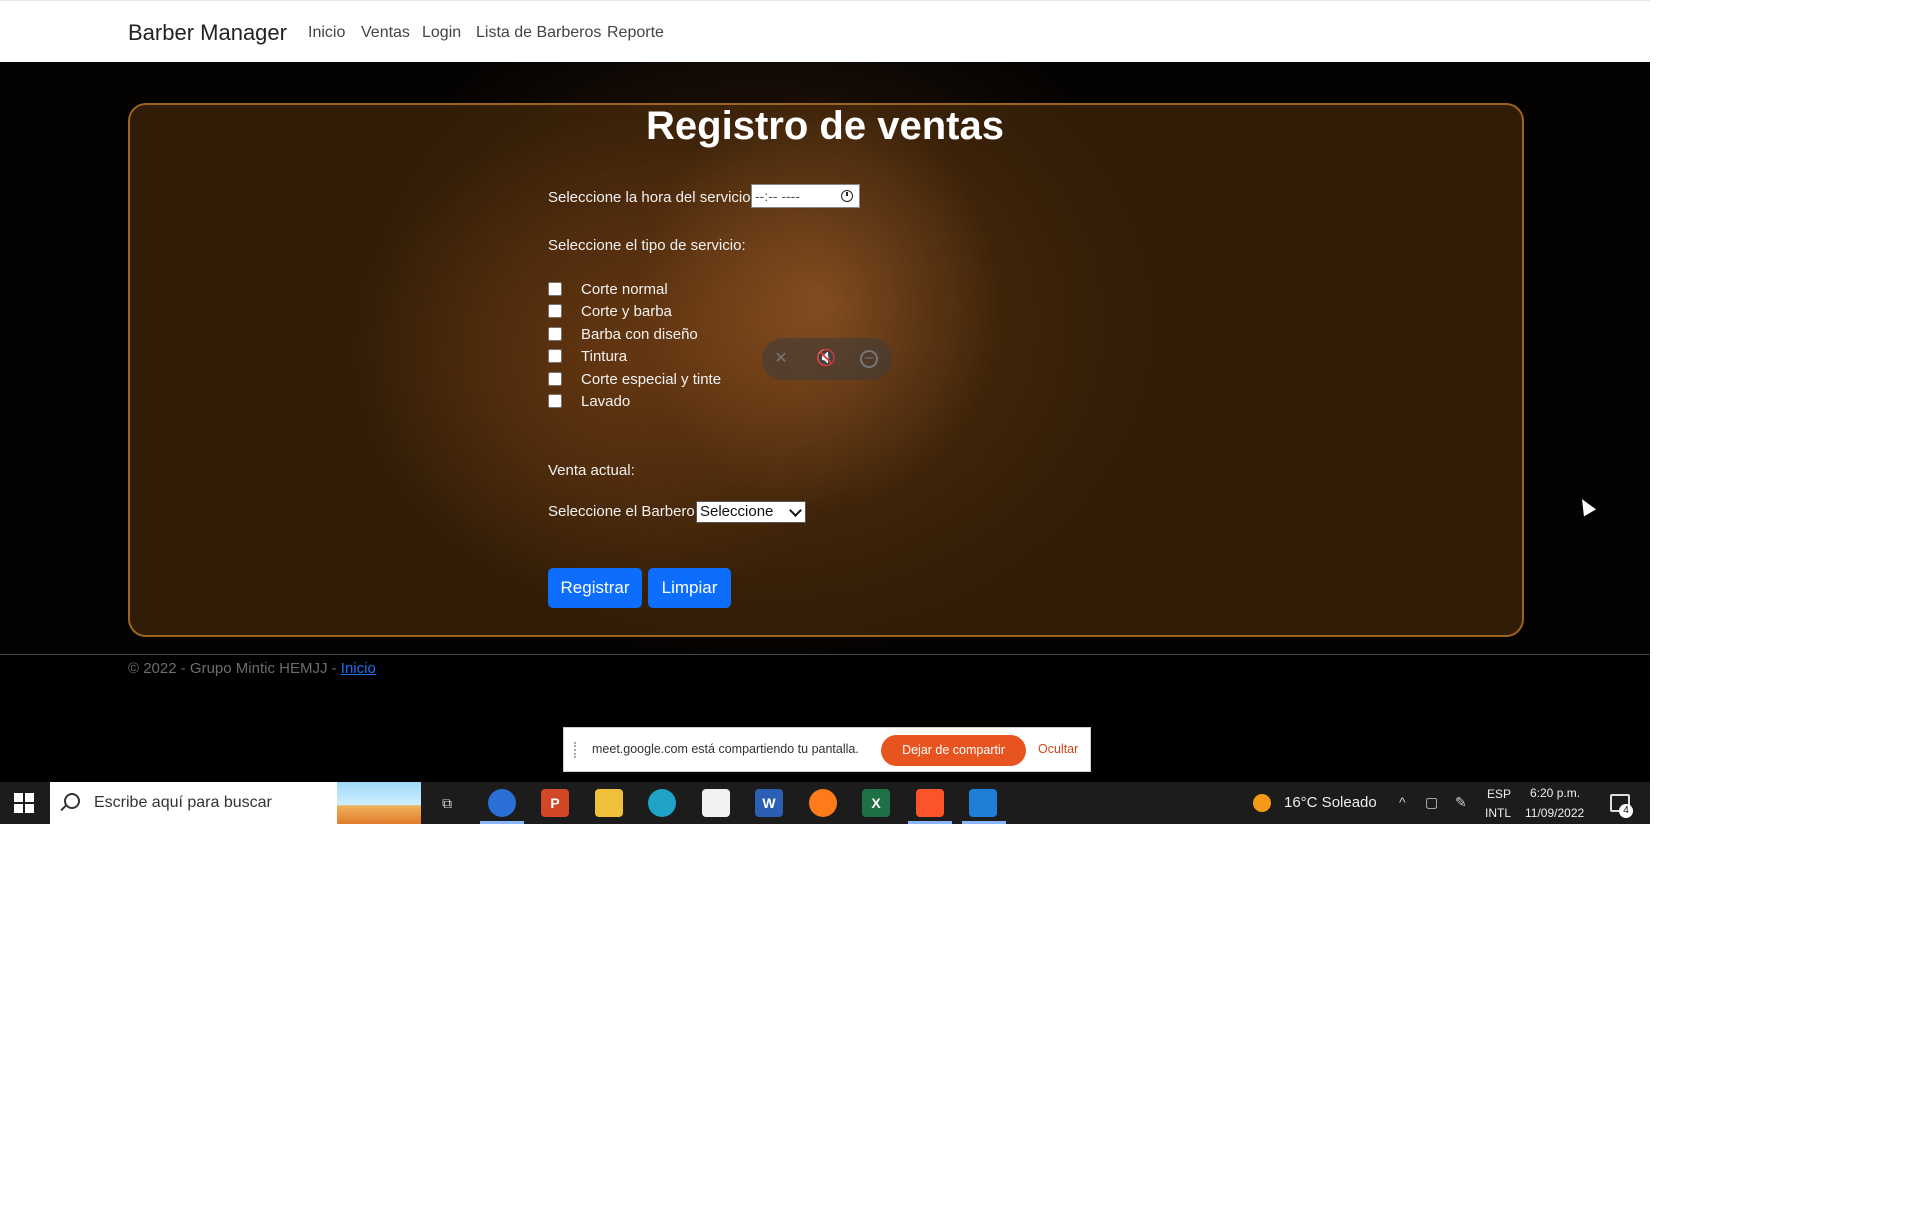 This screenshot has width=1926, height=1230. What do you see at coordinates (555, 356) in the screenshot?
I see `checkbox-tintura` at bounding box center [555, 356].